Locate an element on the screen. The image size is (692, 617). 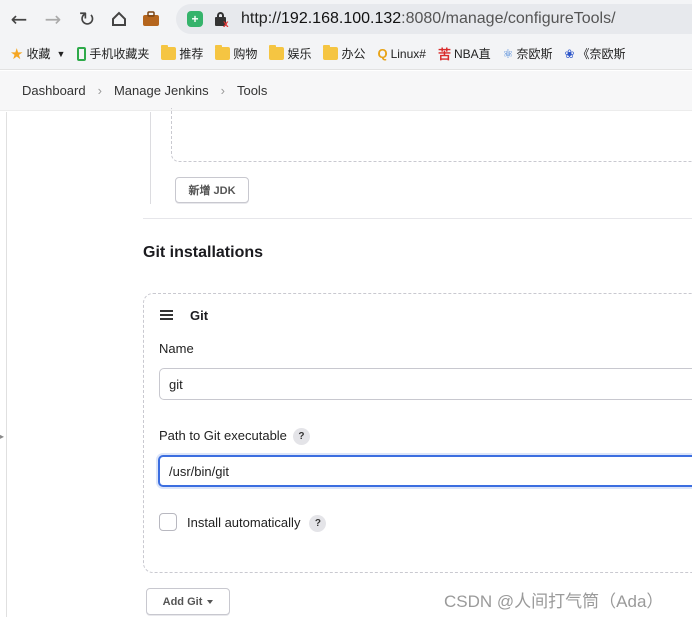
git-name-input: git is located at coordinates (425, 384).